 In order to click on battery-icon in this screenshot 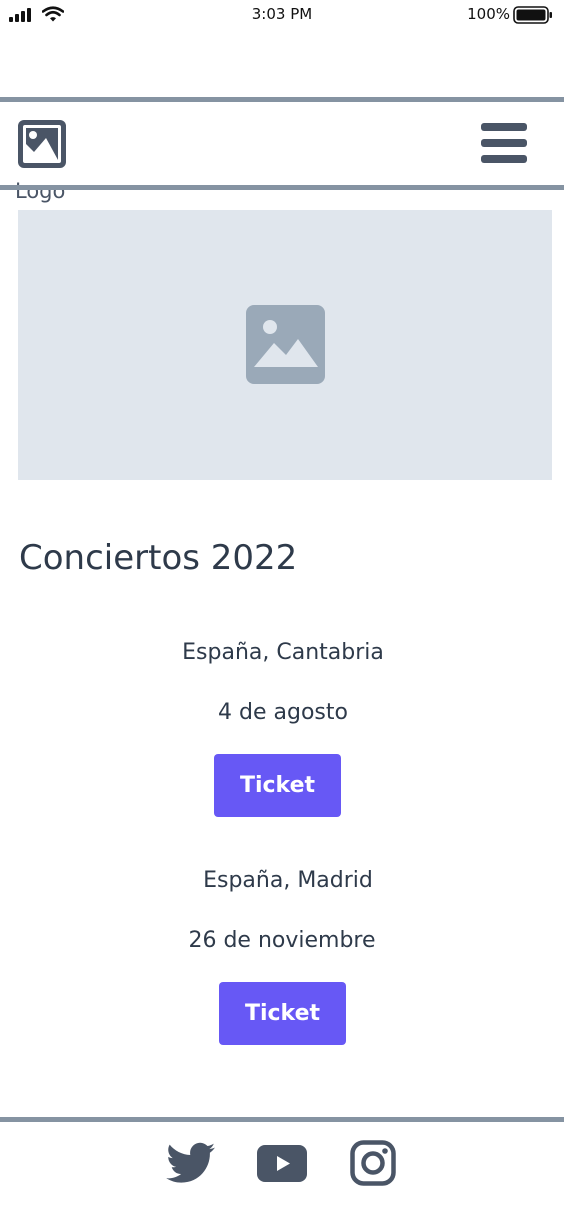, I will do `click(532, 15)`.